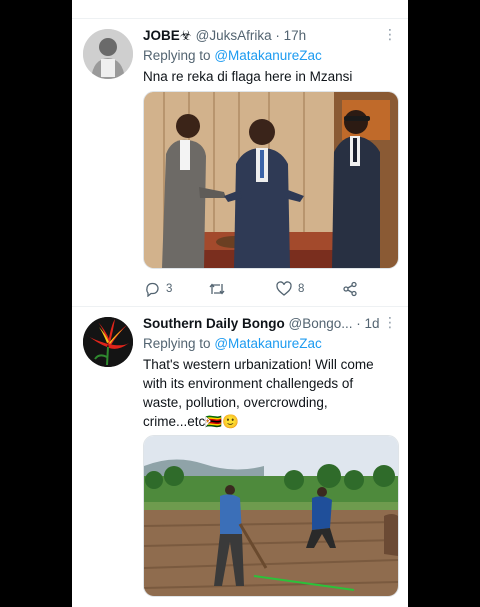 This screenshot has width=480, height=607. I want to click on tweet-header: JOBE☣ @JuksAfrika · 17h, so click(224, 36).